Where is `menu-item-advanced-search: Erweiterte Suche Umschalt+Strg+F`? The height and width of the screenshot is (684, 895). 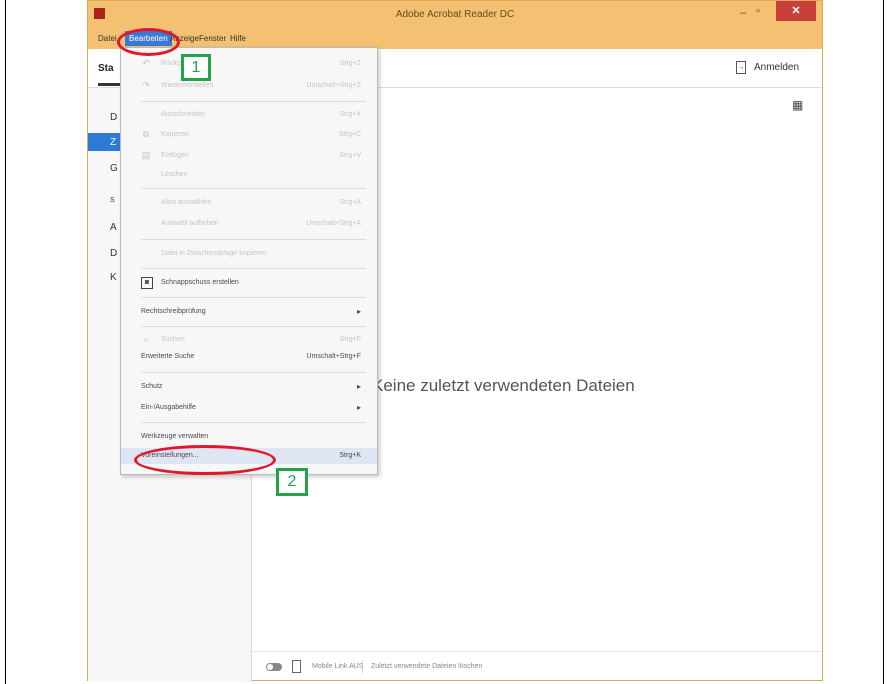
menu-item-advanced-search: Erweiterte Suche Umschalt+Strg+F is located at coordinates (249, 357).